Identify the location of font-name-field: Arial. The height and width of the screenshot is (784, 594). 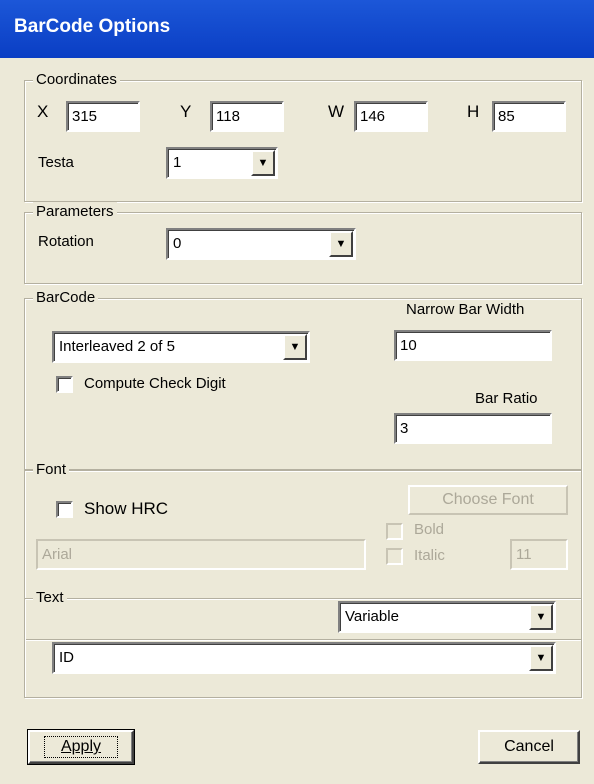
(201, 554).